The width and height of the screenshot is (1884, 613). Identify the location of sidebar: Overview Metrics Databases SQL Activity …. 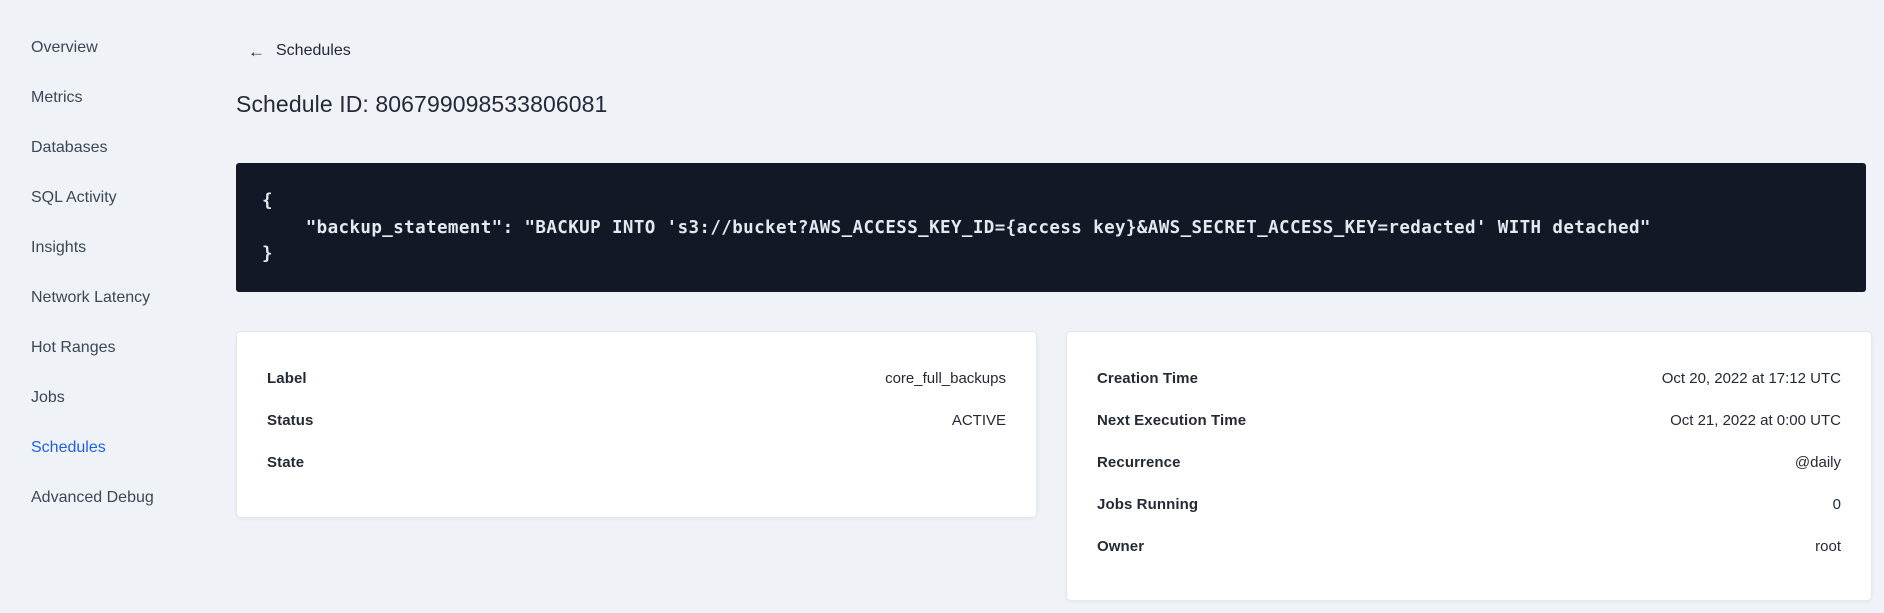
(110, 306).